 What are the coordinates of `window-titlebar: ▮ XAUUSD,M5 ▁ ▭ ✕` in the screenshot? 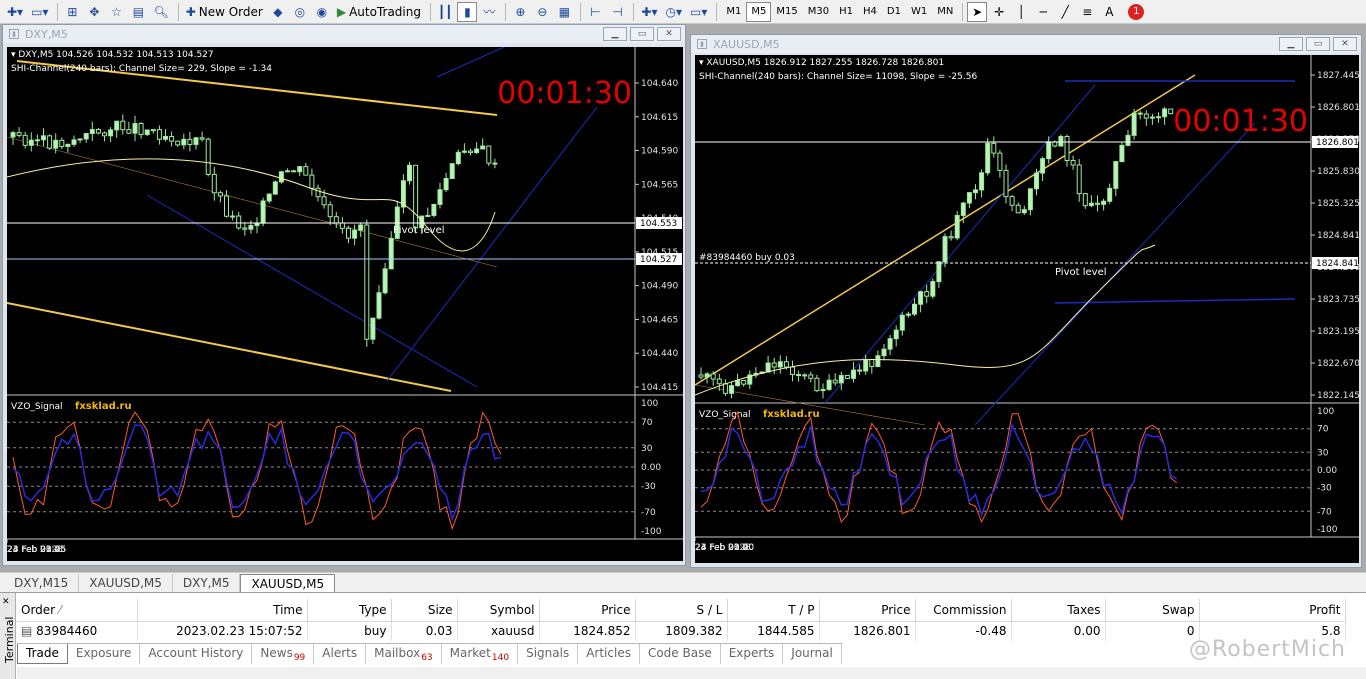 It's located at (1026, 44).